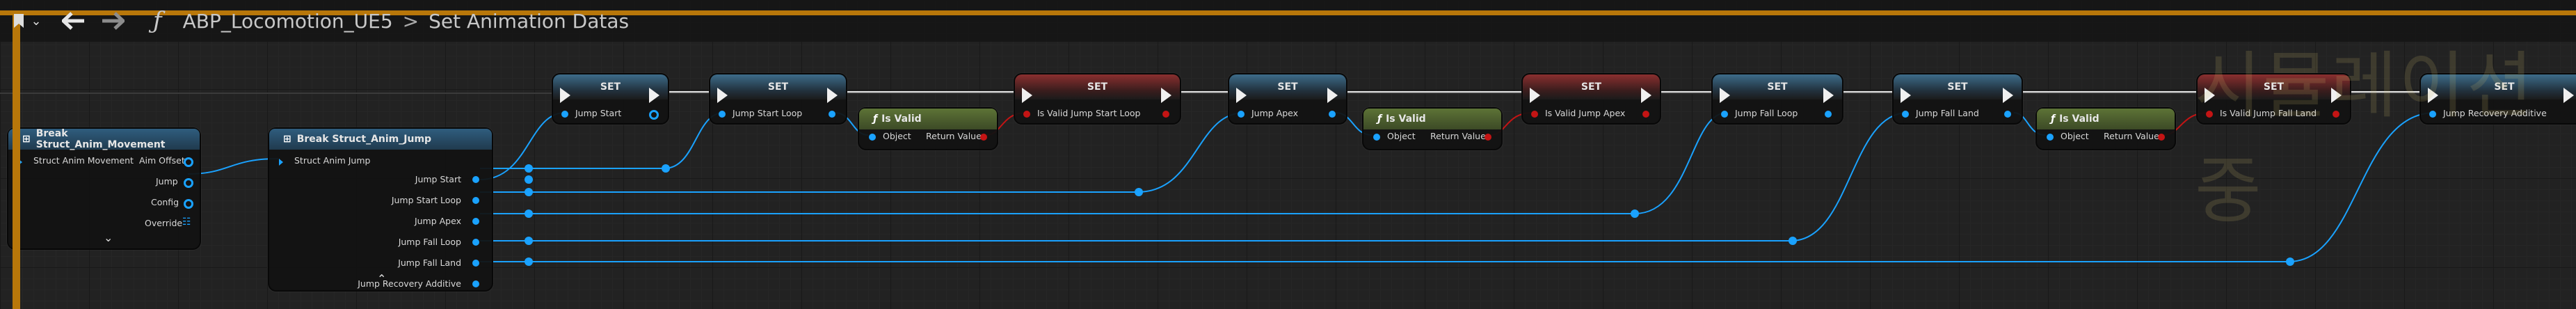 The height and width of the screenshot is (309, 2576). Describe the element at coordinates (2075, 136) in the screenshot. I see `pin-label: Object` at that location.